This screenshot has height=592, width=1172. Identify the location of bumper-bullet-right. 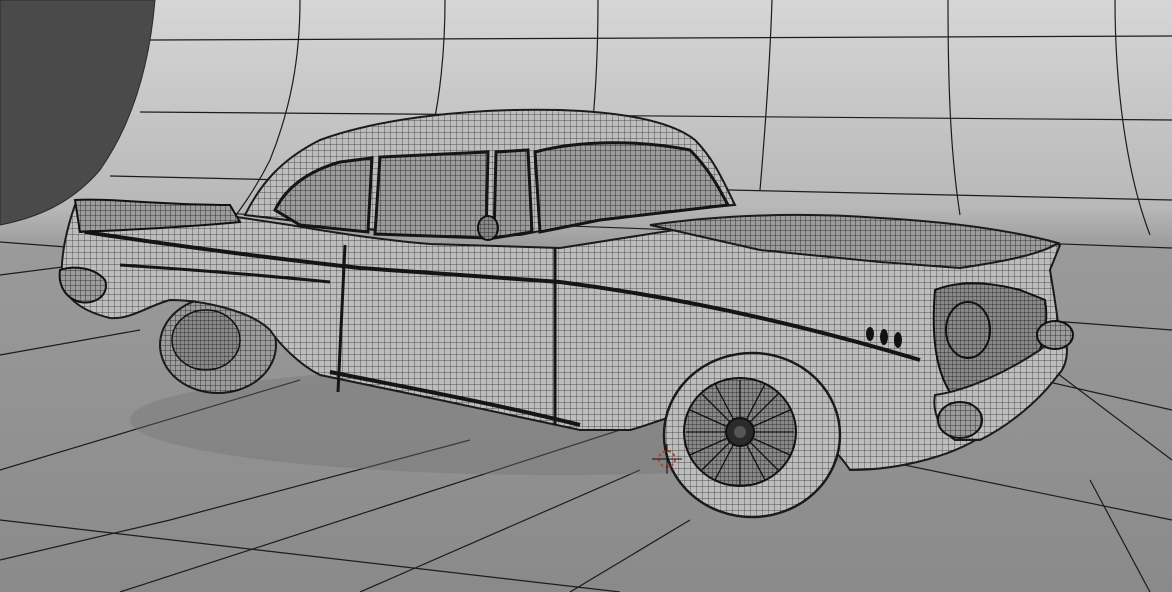
(1055, 335).